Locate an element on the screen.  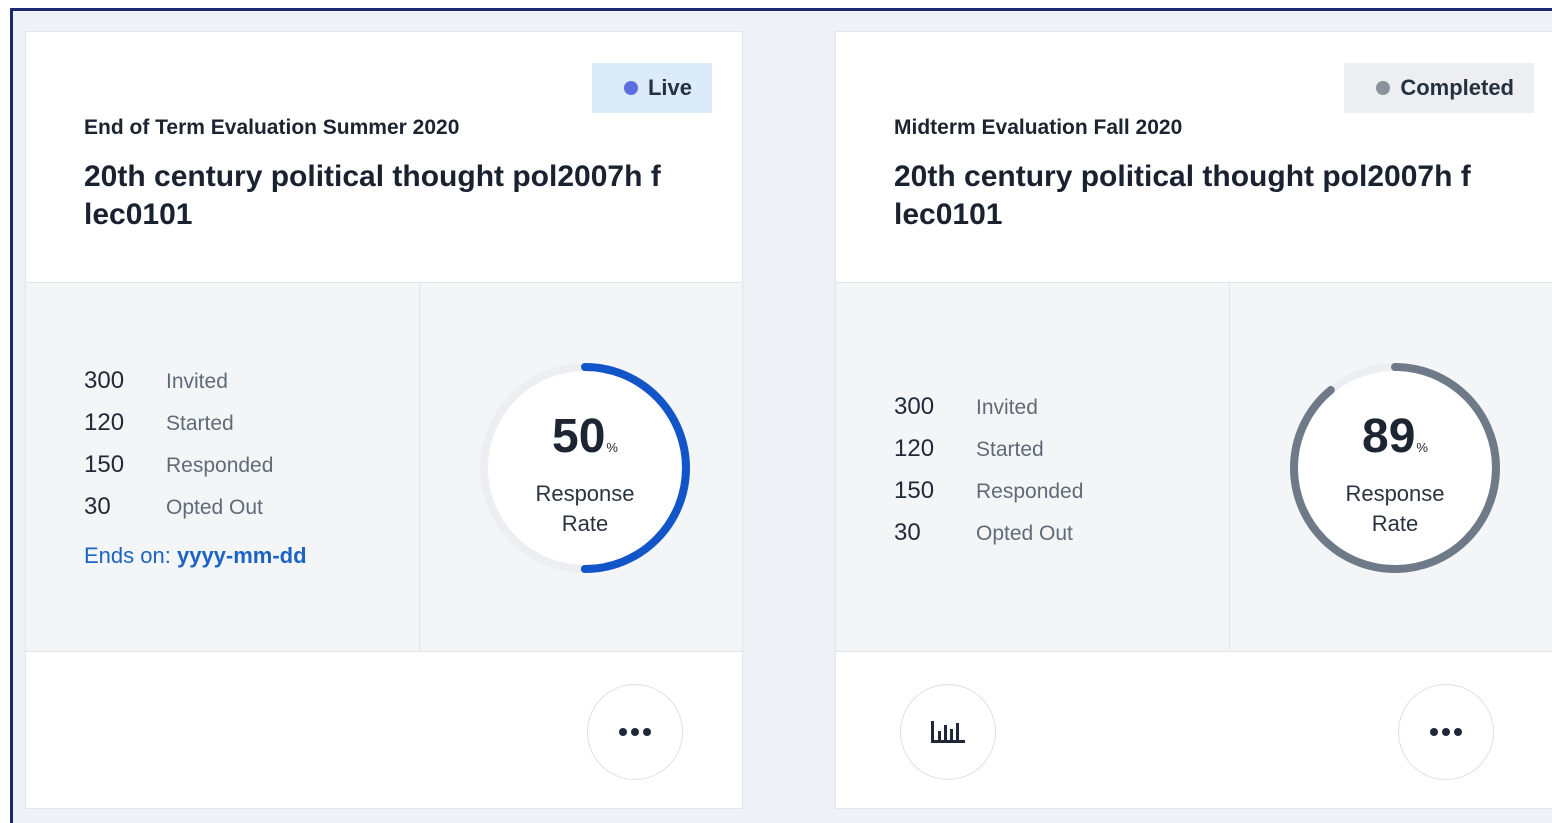
view-report-button is located at coordinates (948, 732).